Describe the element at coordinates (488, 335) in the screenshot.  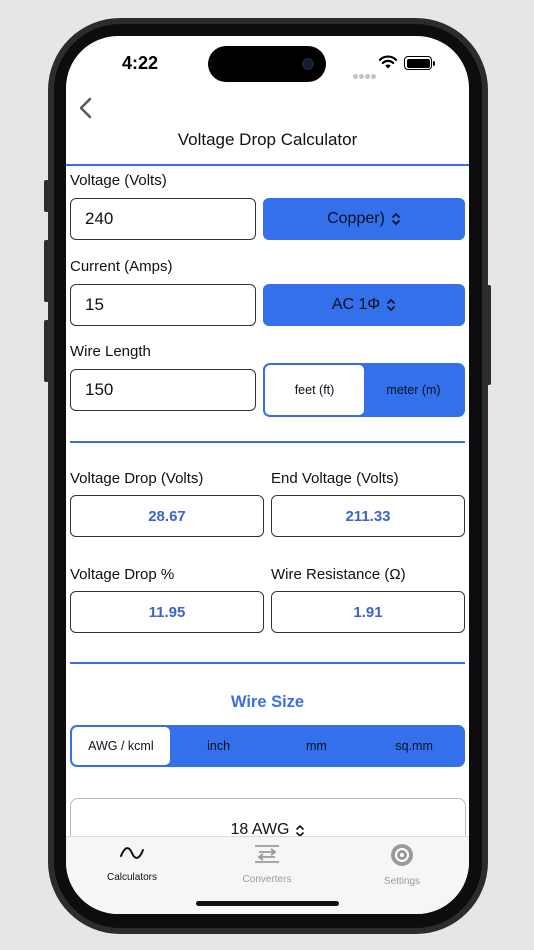
I see `power-button` at that location.